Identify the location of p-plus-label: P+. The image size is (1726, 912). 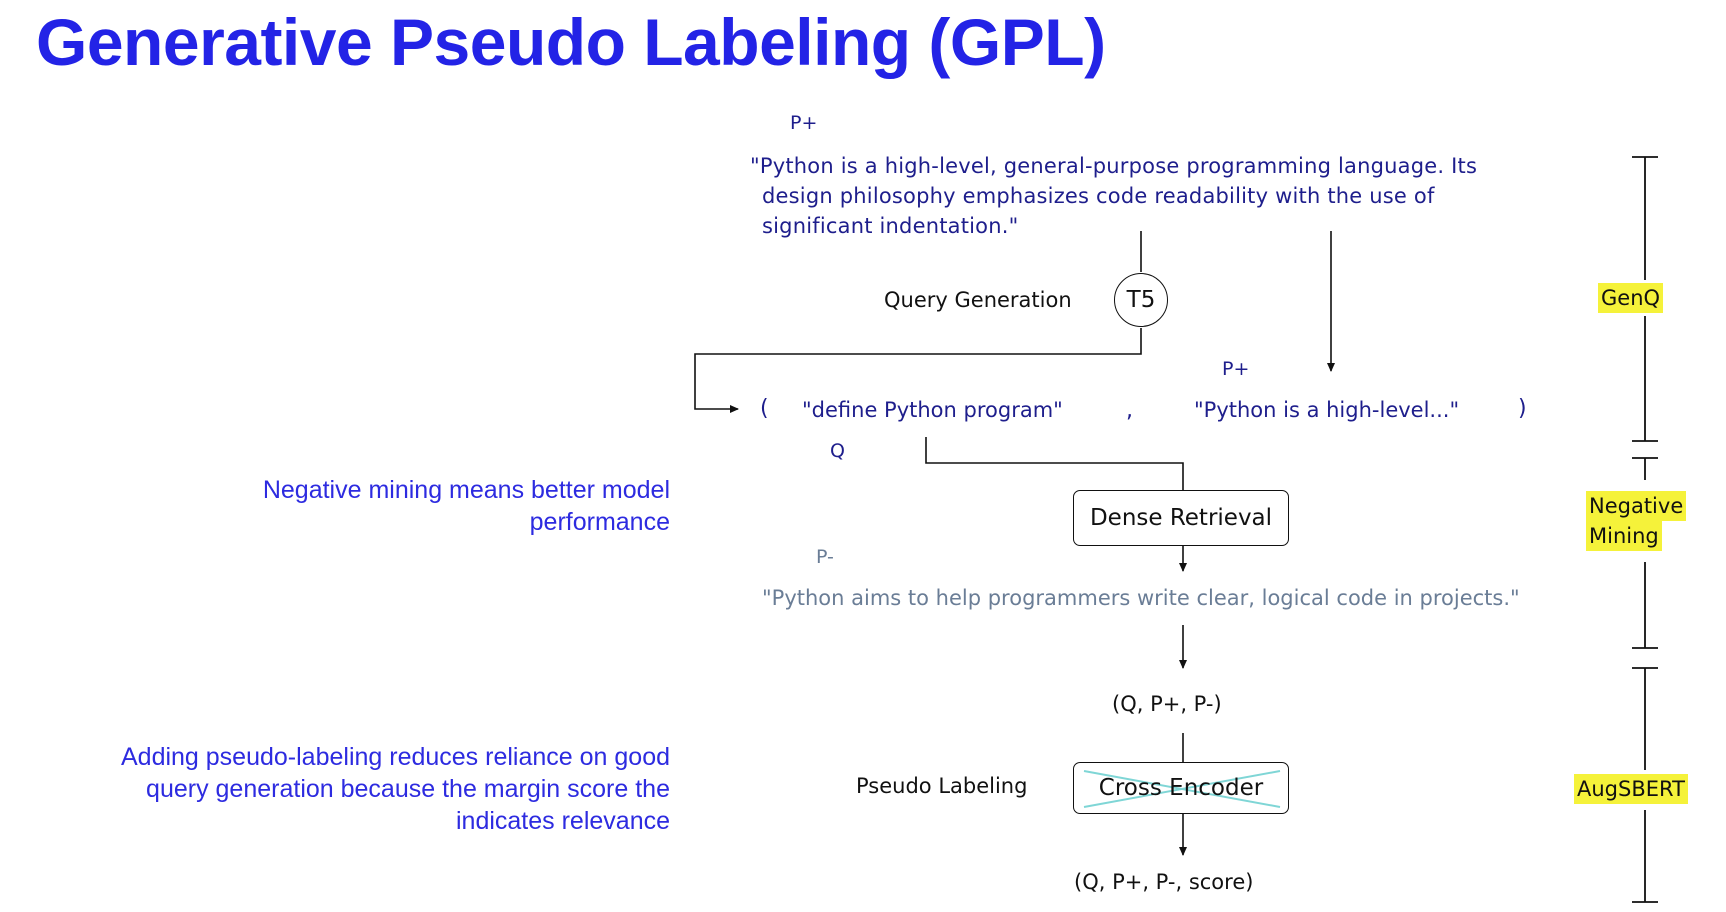
(804, 123).